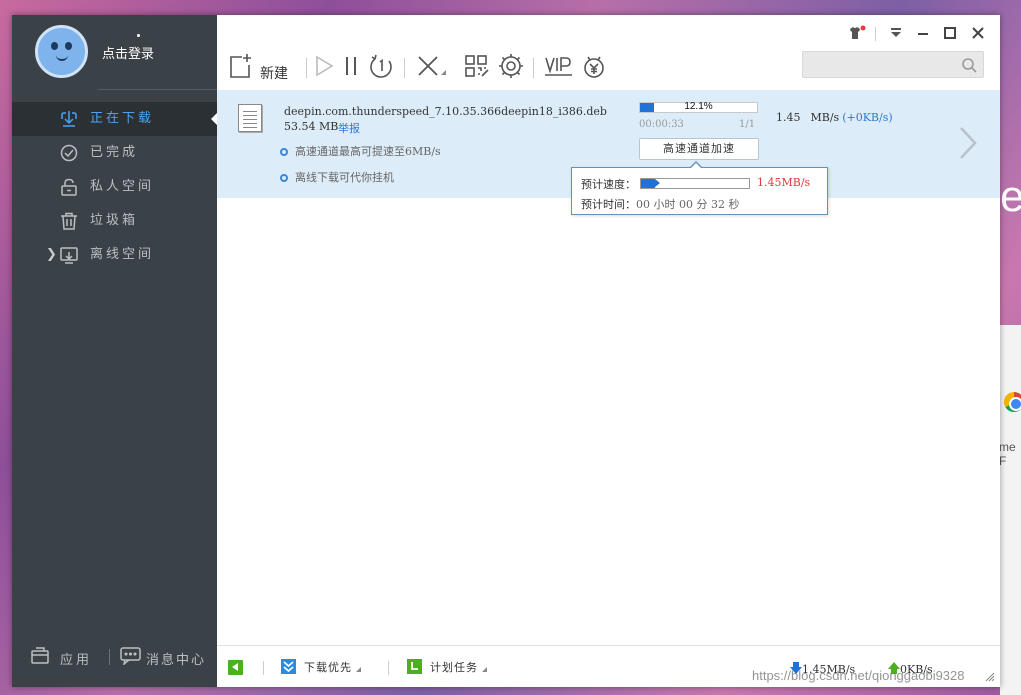  I want to click on schedule-label: 计划任务, so click(454, 667).